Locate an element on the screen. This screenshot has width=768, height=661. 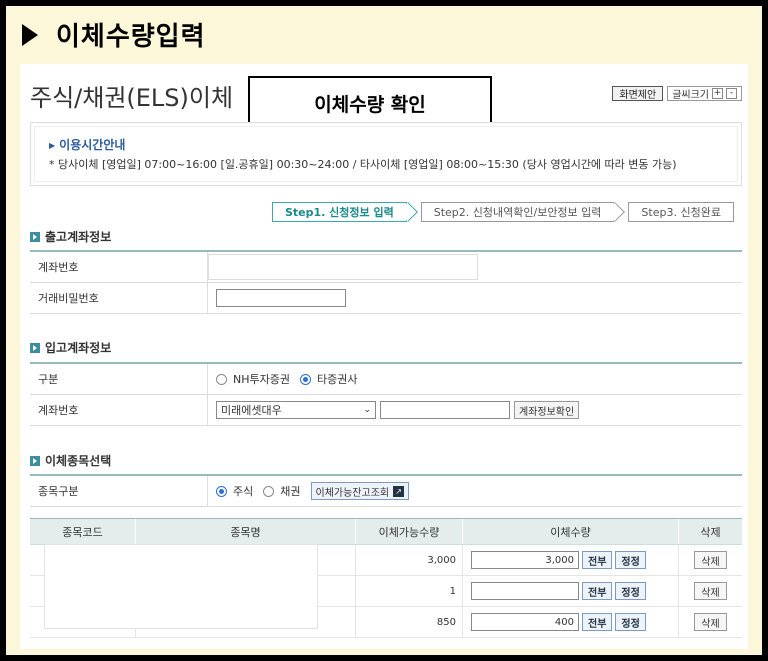
slide-title: 이체수량입력 is located at coordinates (114, 34).